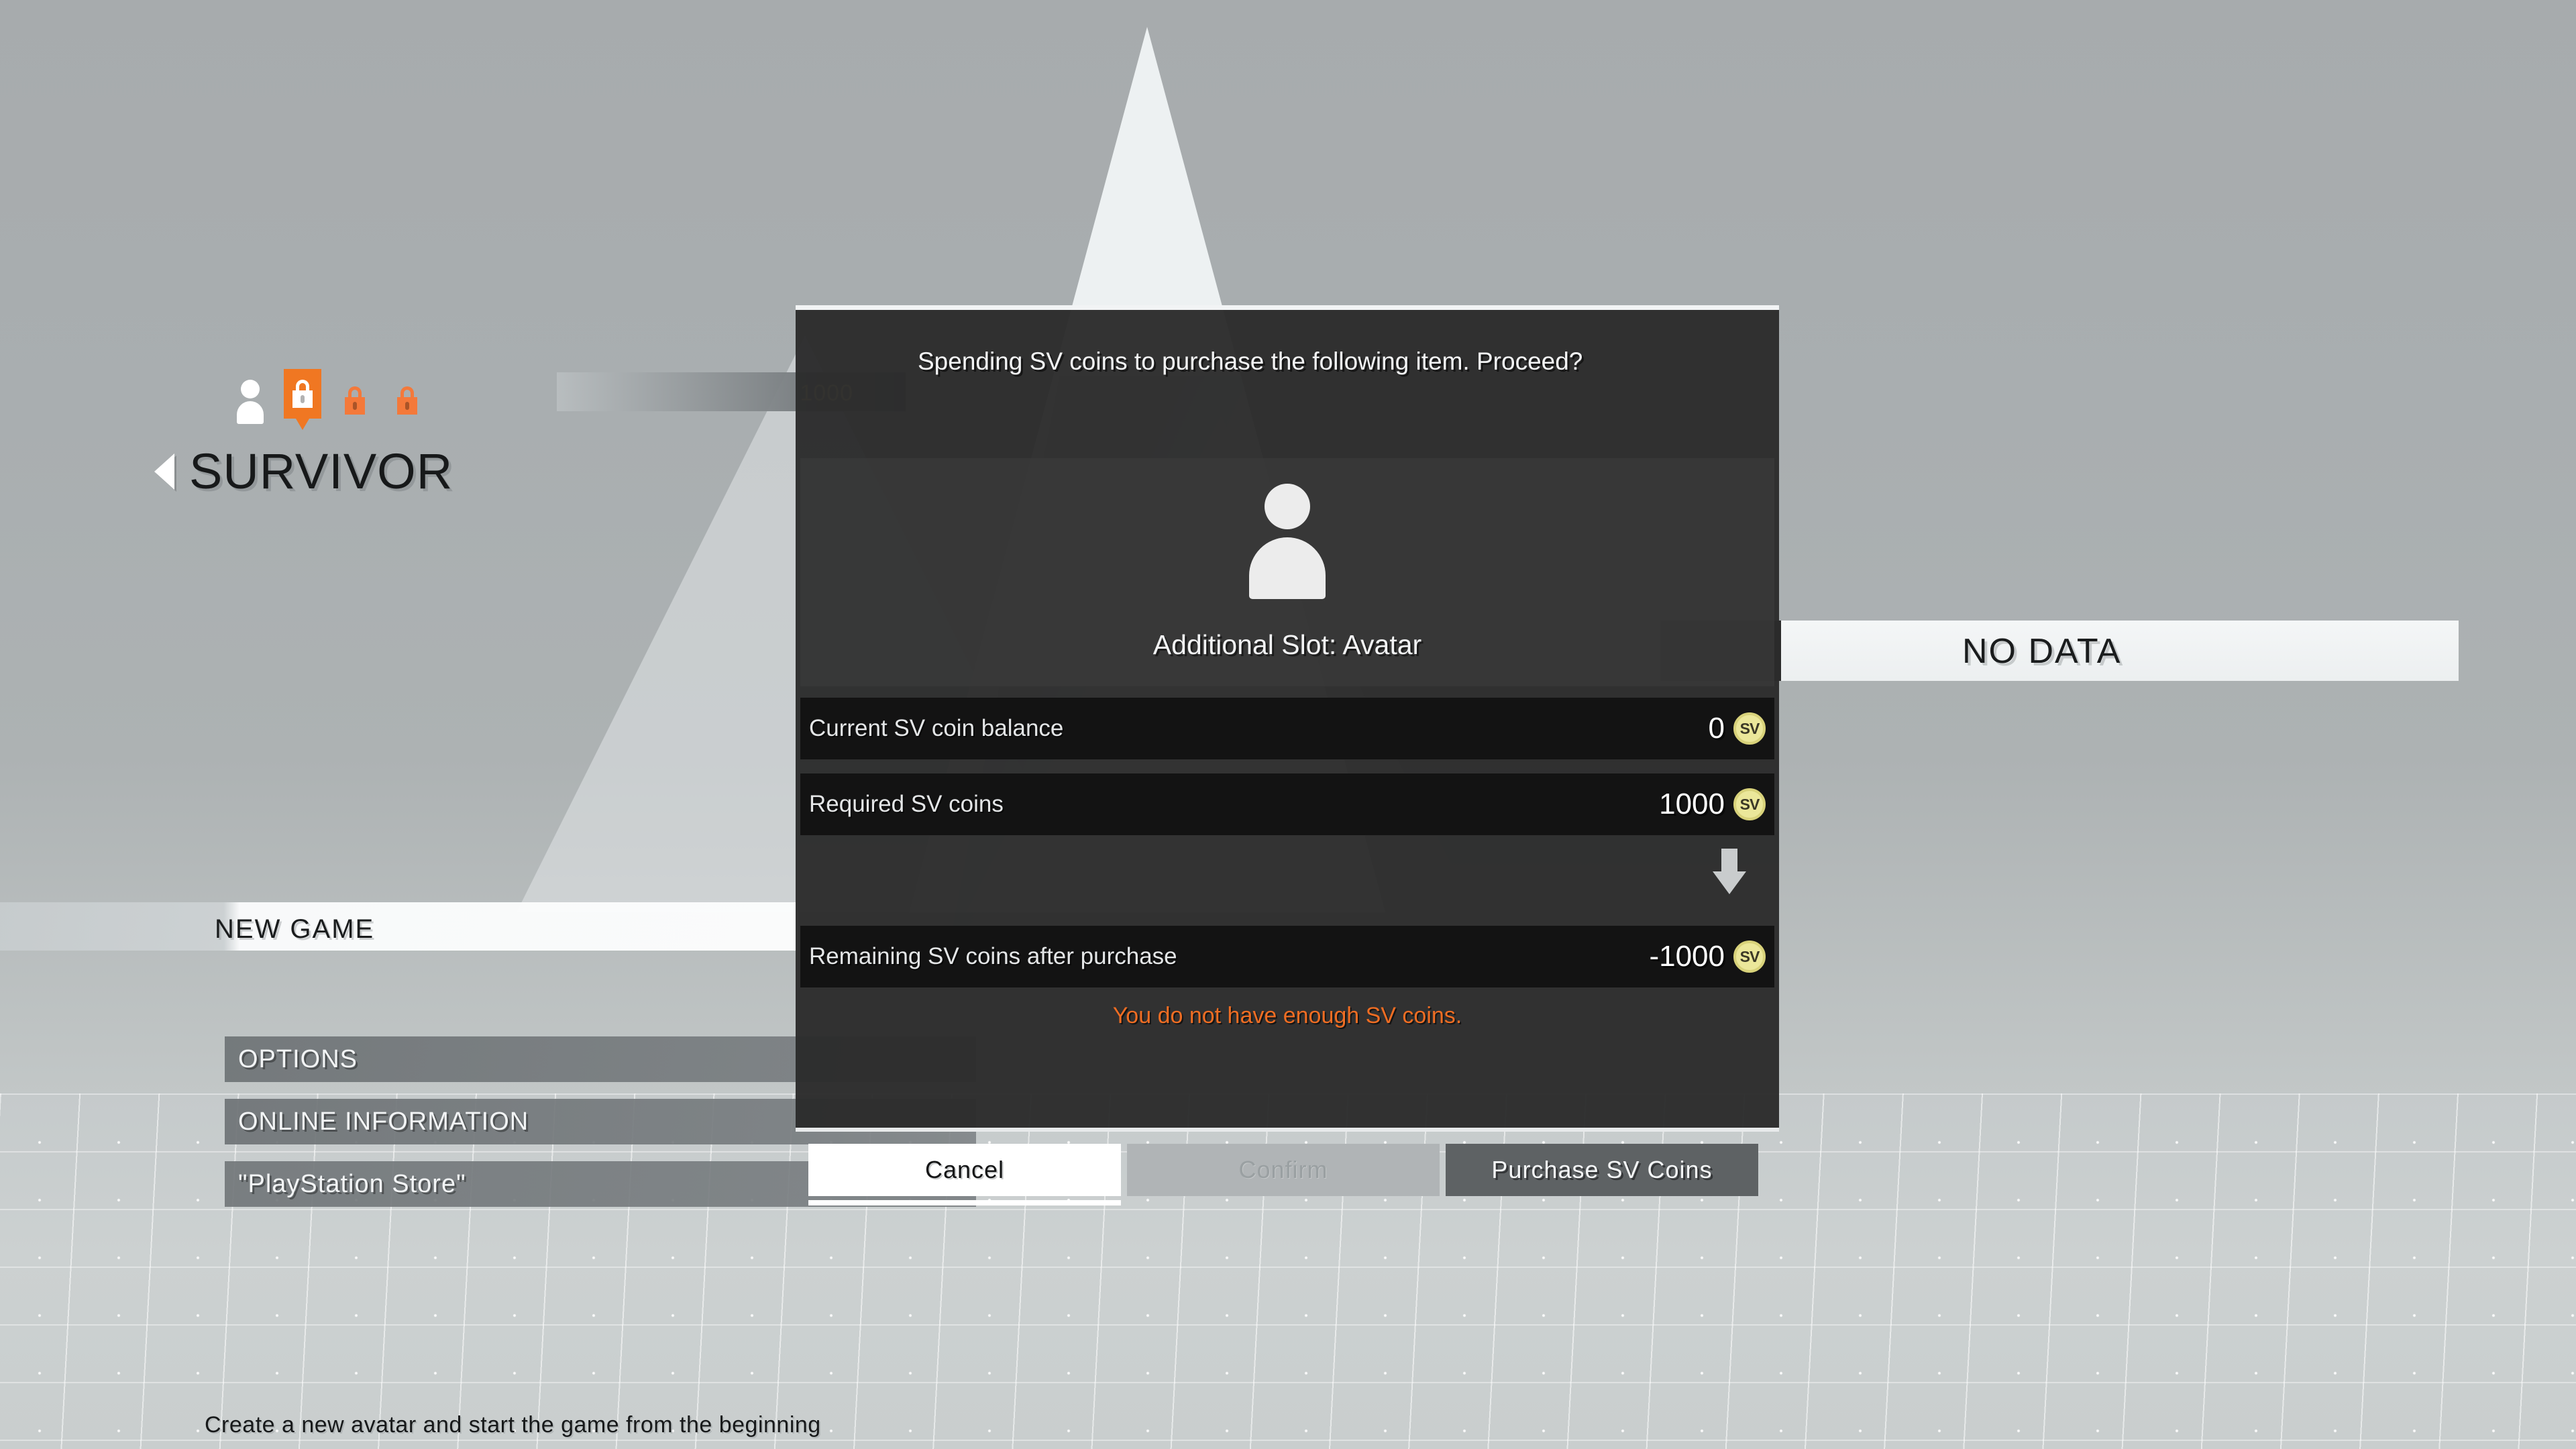 This screenshot has width=2576, height=1449. I want to click on dialog-button-row: Cancel Confirm Purchase SV Coins, so click(1283, 1174).